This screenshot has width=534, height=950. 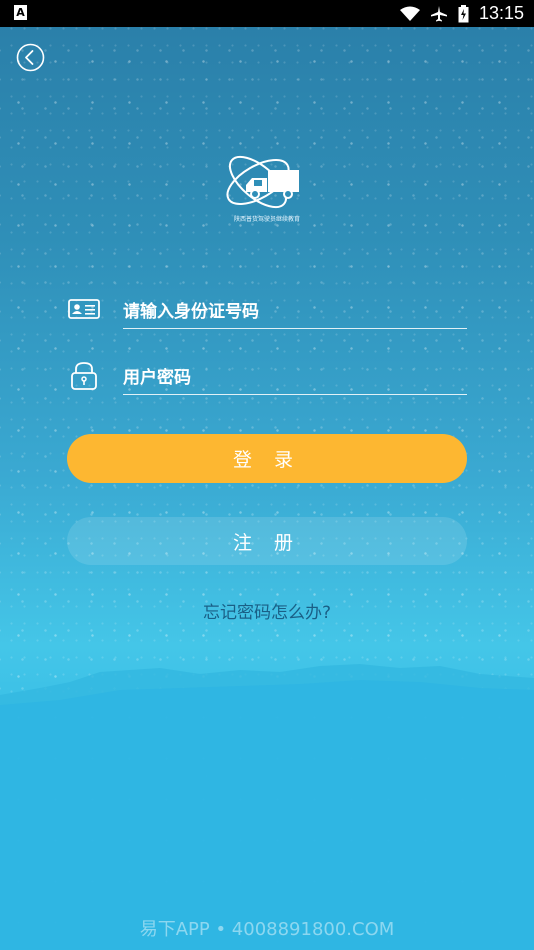 I want to click on id-number-field-group: 请输入身份证号码, so click(x=267, y=310).